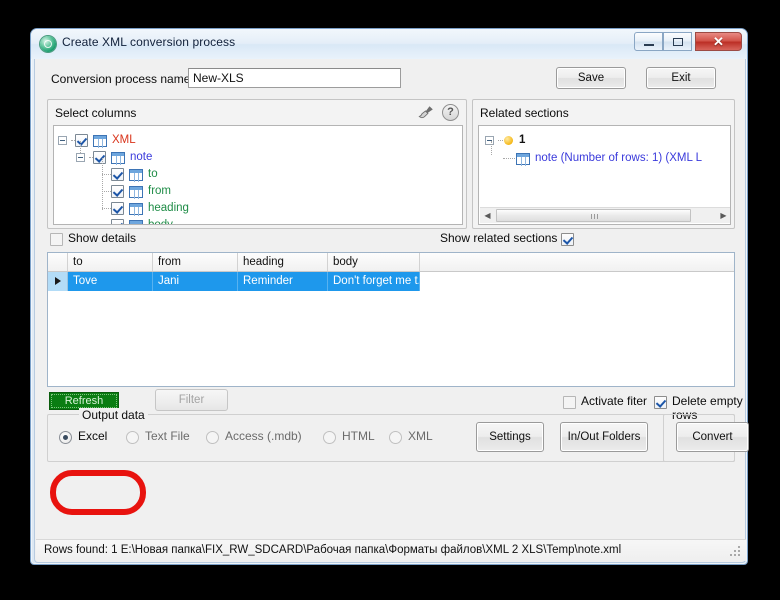 This screenshot has width=780, height=600. What do you see at coordinates (113, 415) in the screenshot?
I see `output-data-title: Output data` at bounding box center [113, 415].